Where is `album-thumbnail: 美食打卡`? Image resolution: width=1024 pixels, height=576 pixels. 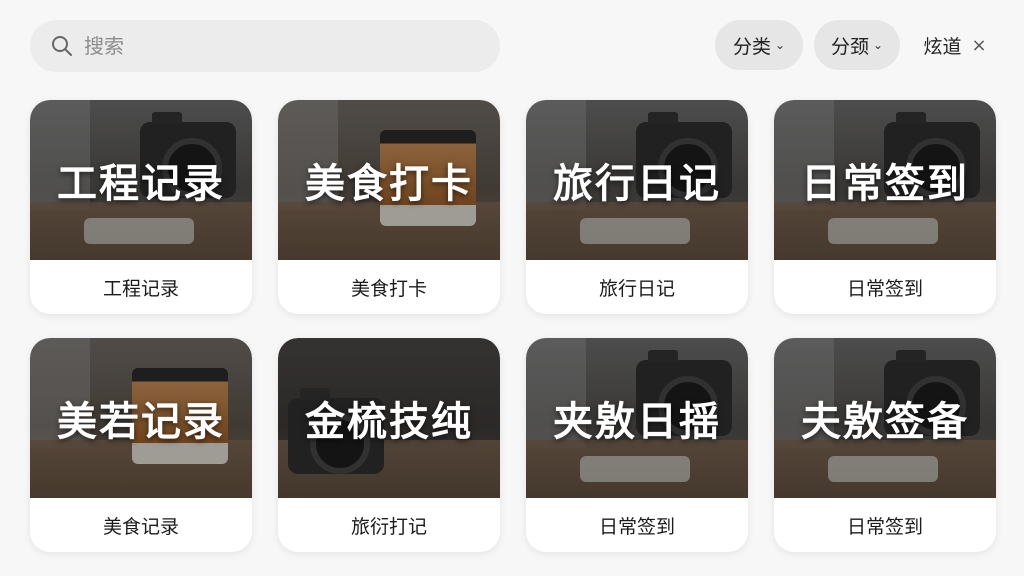
album-thumbnail: 美食打卡 is located at coordinates (389, 180).